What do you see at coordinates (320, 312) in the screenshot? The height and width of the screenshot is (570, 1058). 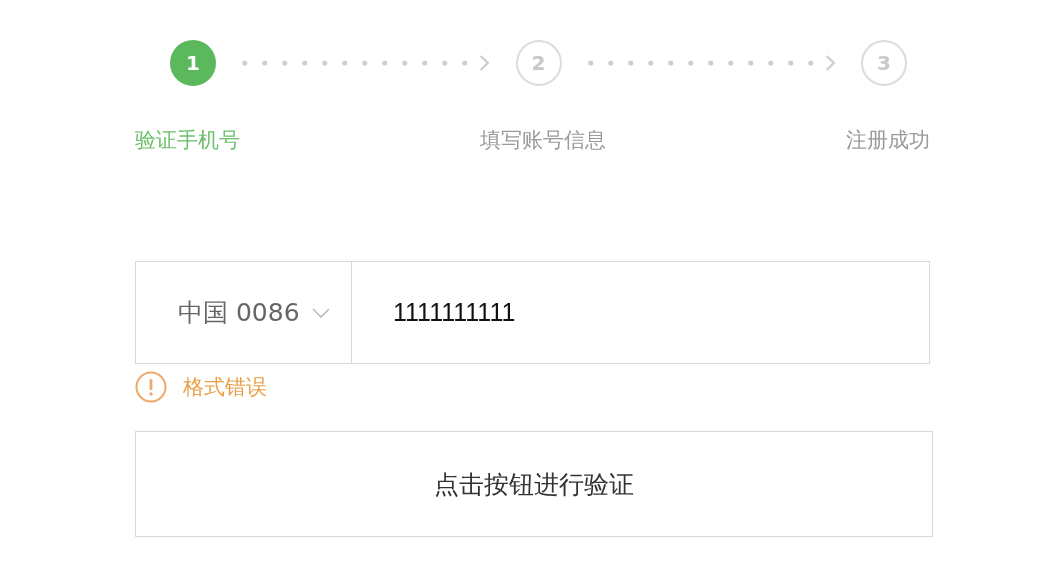 I see `chevron-down-icon` at bounding box center [320, 312].